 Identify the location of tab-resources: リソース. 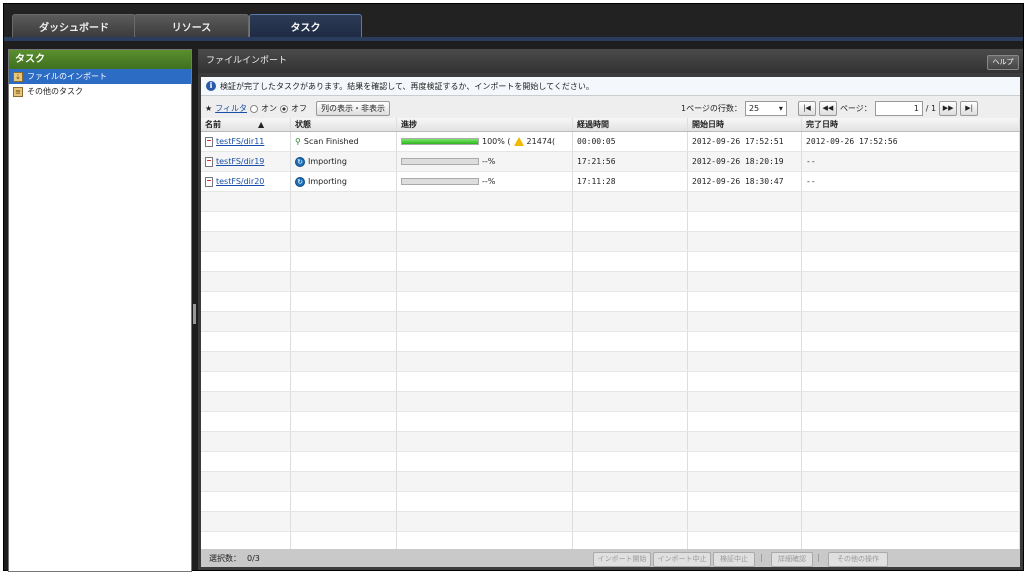
(191, 26).